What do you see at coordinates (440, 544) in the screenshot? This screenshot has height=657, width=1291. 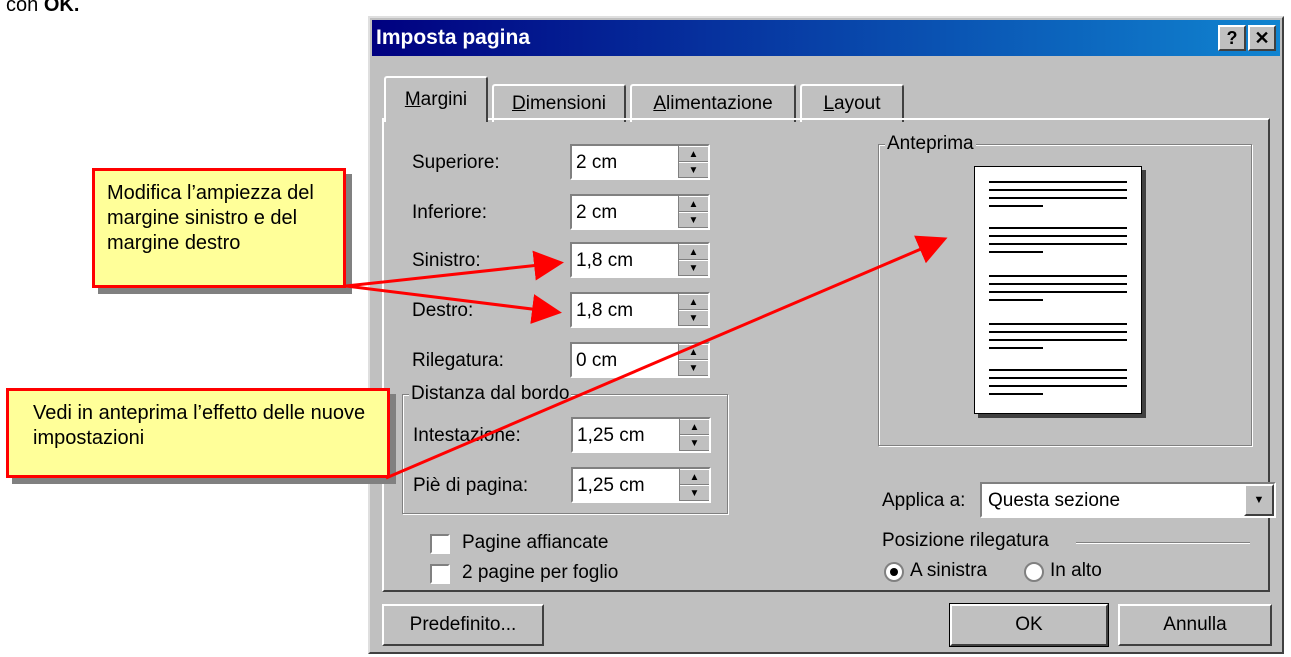 I see `mirror-margins-checkbox` at bounding box center [440, 544].